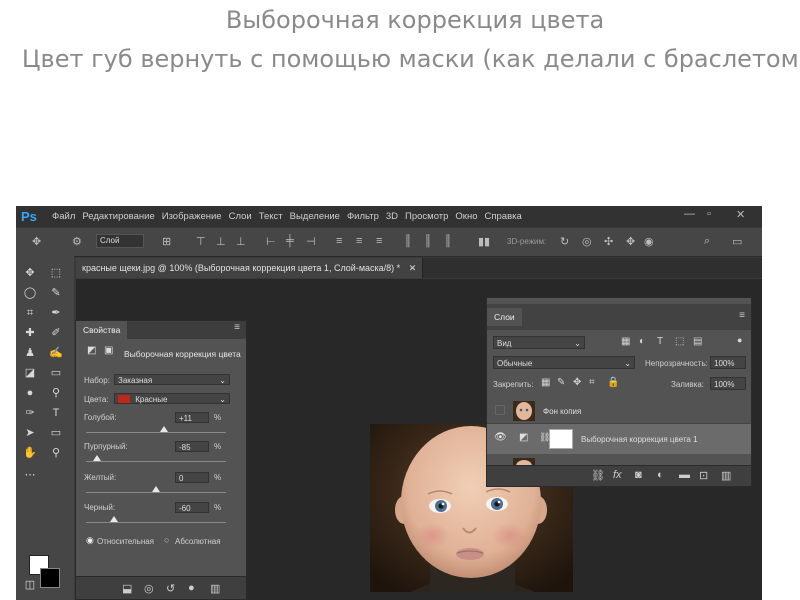 The image size is (800, 600). I want to click on menu-item: Справка, so click(503, 216).